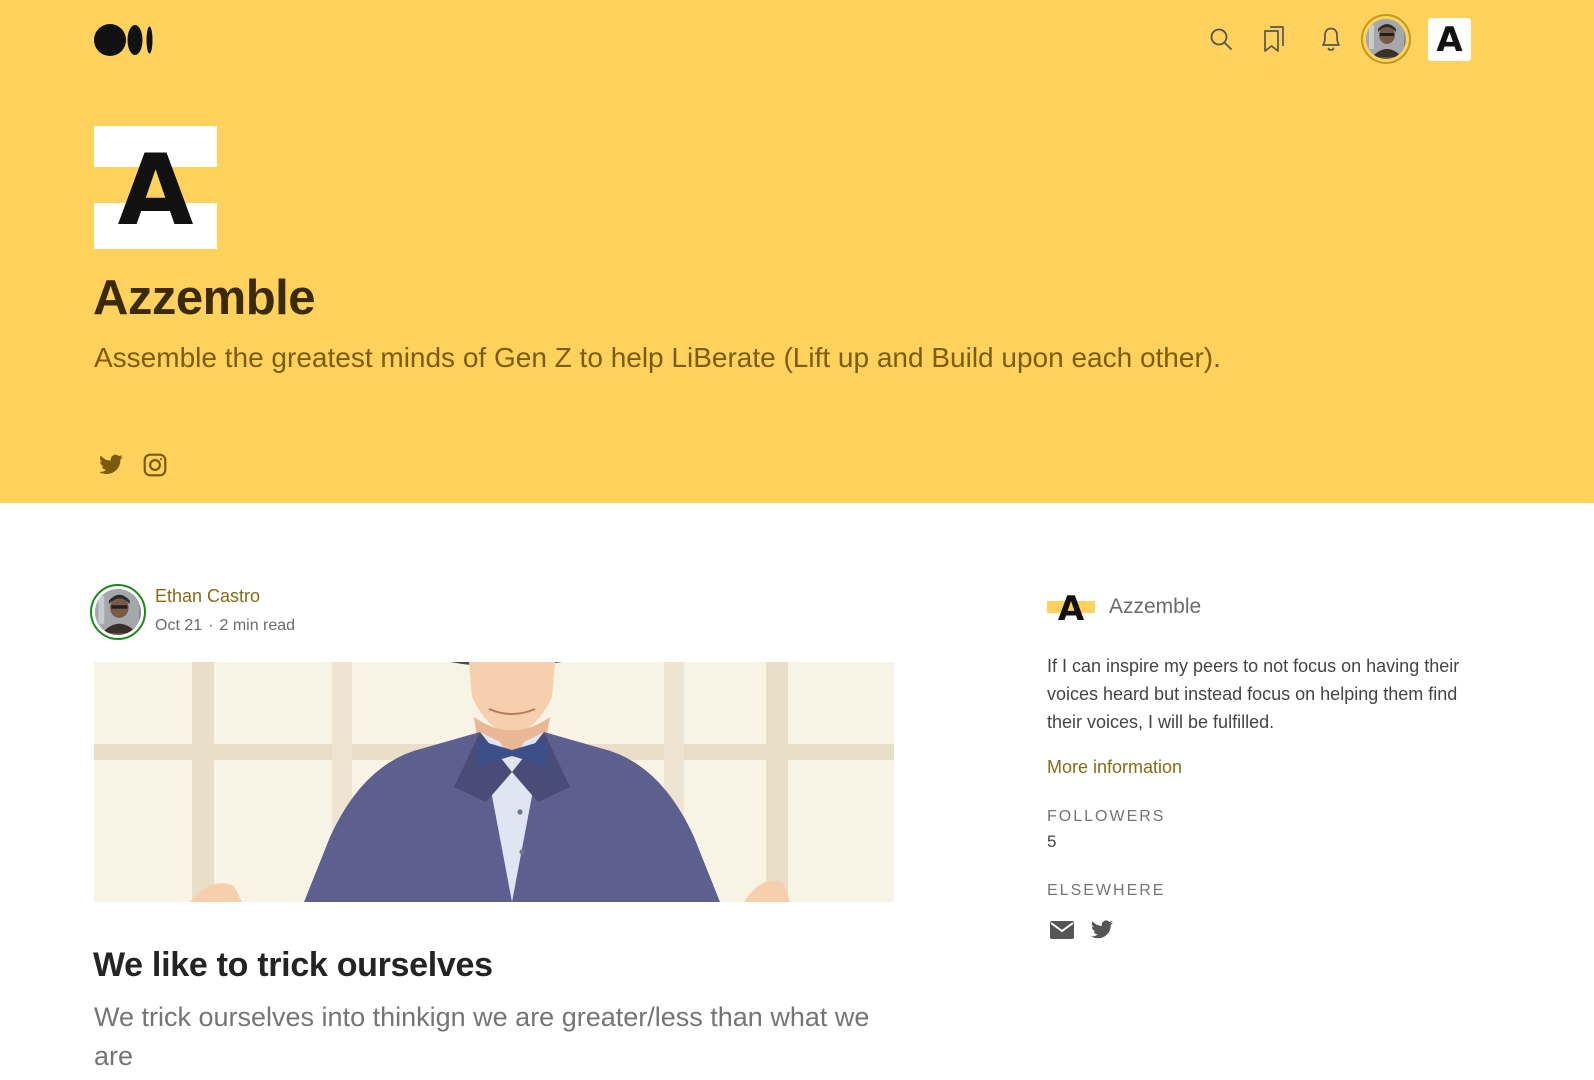  Describe the element at coordinates (124, 40) in the screenshot. I see `medium-logo` at that location.